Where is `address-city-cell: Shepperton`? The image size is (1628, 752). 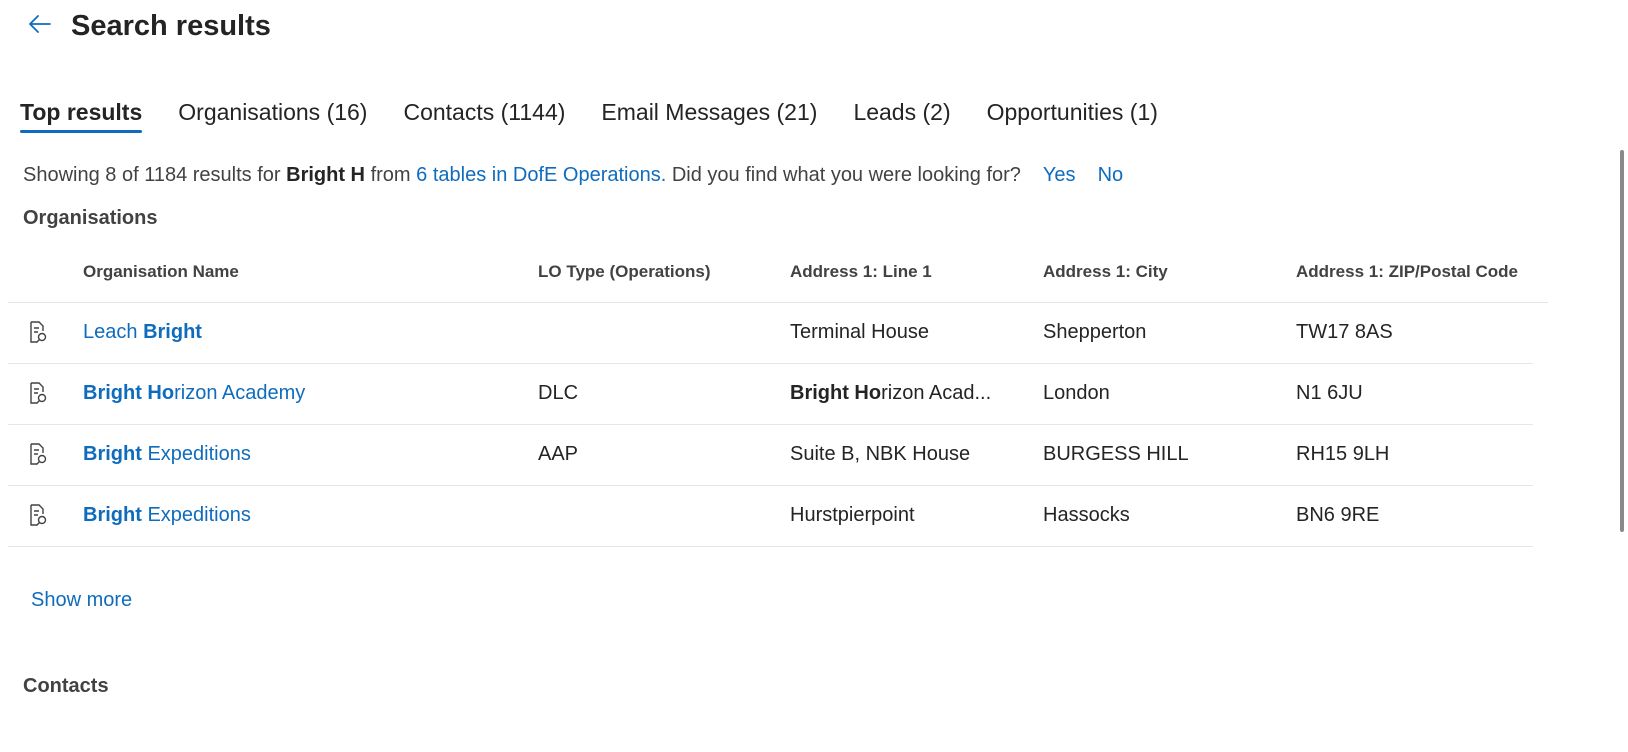
address-city-cell: Shepperton is located at coordinates (1095, 332).